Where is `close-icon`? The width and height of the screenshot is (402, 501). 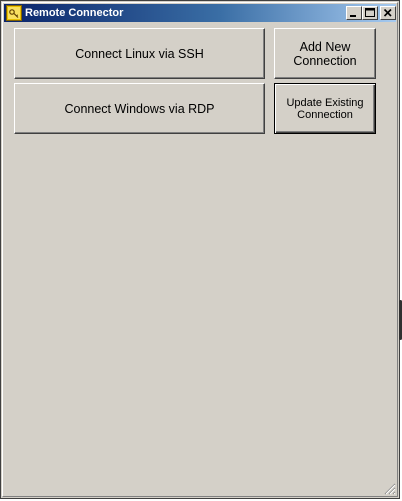
close-icon is located at coordinates (387, 12).